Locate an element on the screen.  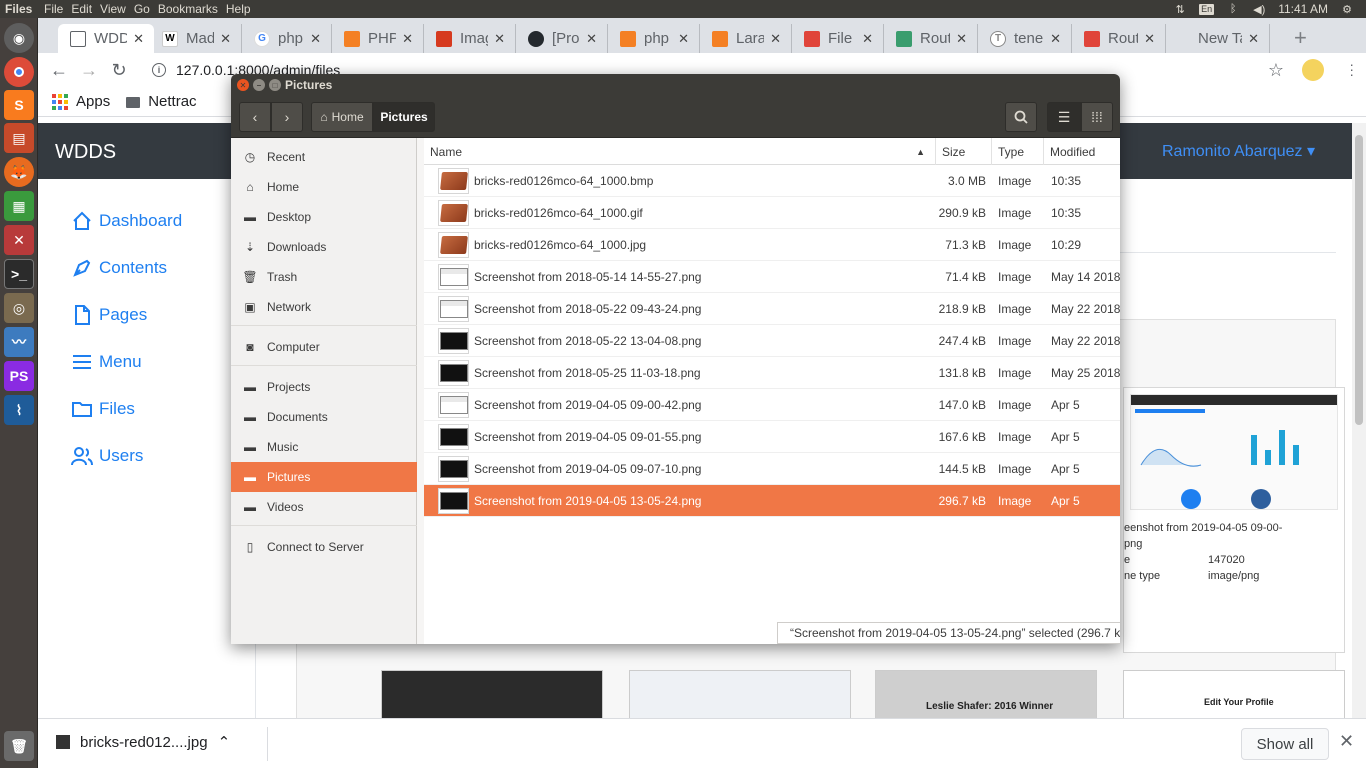
place-home: ⌂ Home is located at coordinates (324, 187).